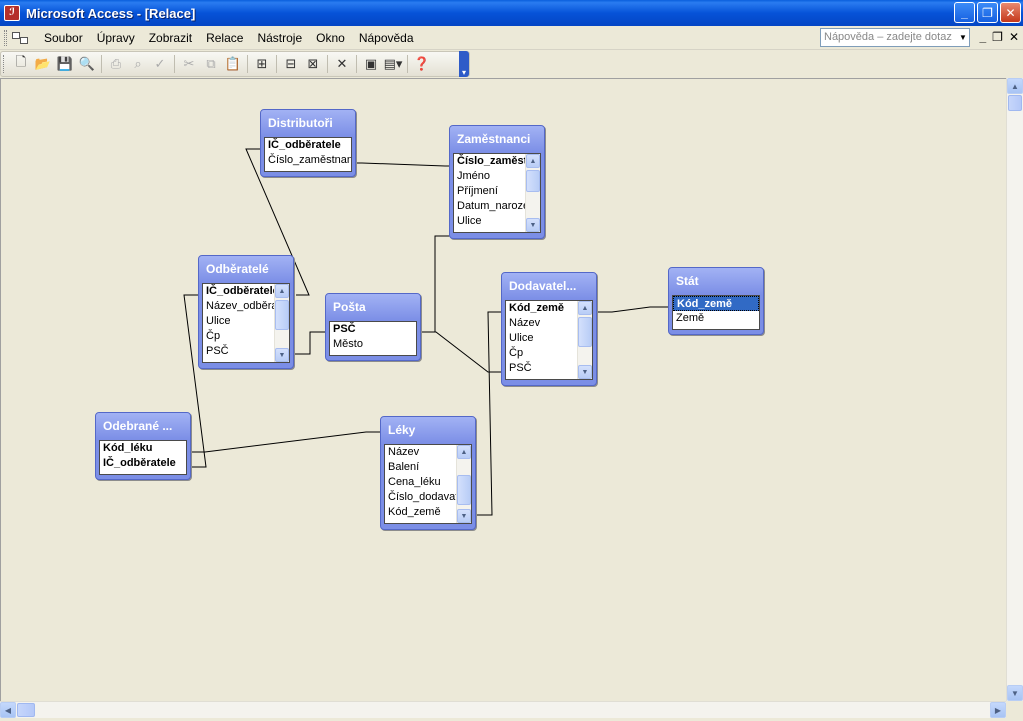 Image resolution: width=1023 pixels, height=721 pixels. Describe the element at coordinates (716, 318) in the screenshot. I see `field-item: Země` at that location.